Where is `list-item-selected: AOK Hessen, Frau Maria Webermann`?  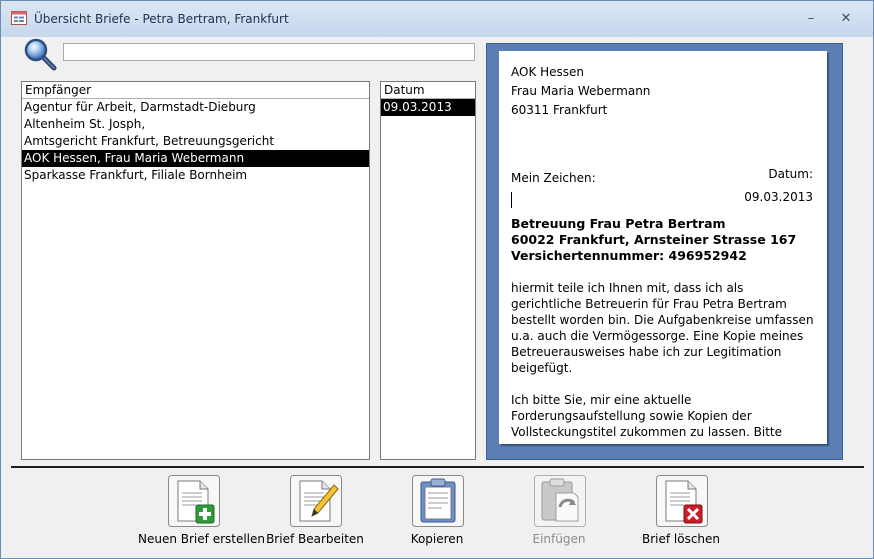
list-item-selected: AOK Hessen, Frau Maria Webermann is located at coordinates (195, 158).